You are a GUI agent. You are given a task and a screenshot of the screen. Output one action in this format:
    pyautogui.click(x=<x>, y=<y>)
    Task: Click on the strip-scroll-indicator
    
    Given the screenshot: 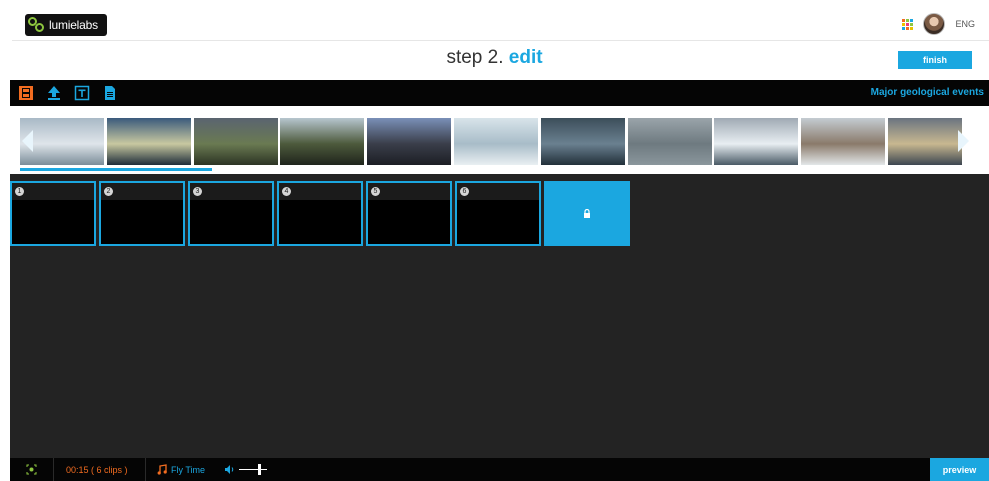 What is the action you would take?
    pyautogui.click(x=116, y=169)
    